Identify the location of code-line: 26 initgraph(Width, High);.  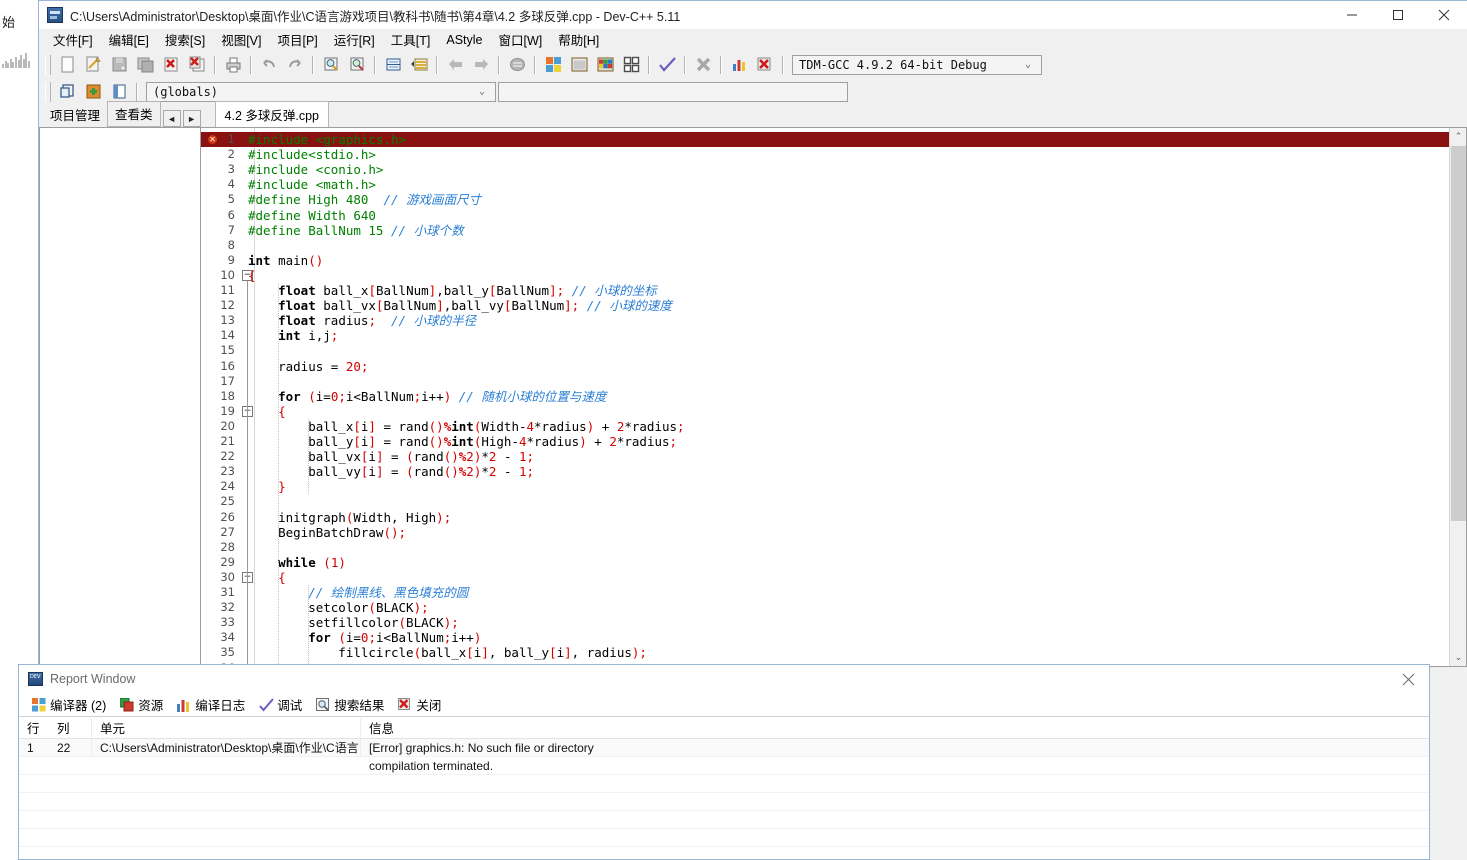
(825, 517).